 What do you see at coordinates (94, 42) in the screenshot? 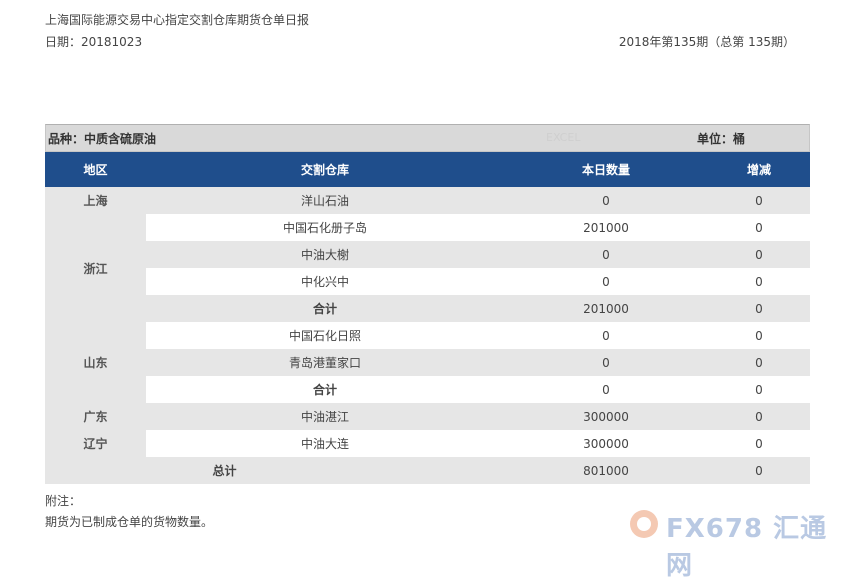
I see `report-date: 日期：20181023` at bounding box center [94, 42].